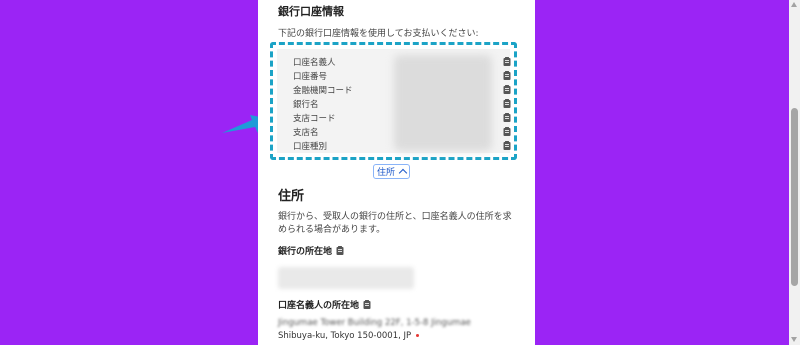 This screenshot has width=800, height=345. What do you see at coordinates (794, 339) in the screenshot?
I see `scroll-down-arrow-icon` at bounding box center [794, 339].